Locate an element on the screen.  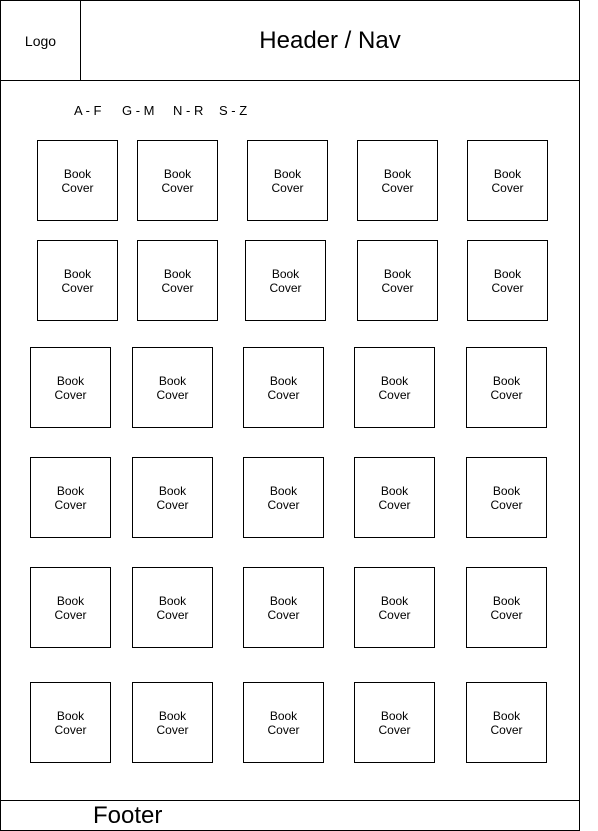
footer: Footer is located at coordinates (290, 815).